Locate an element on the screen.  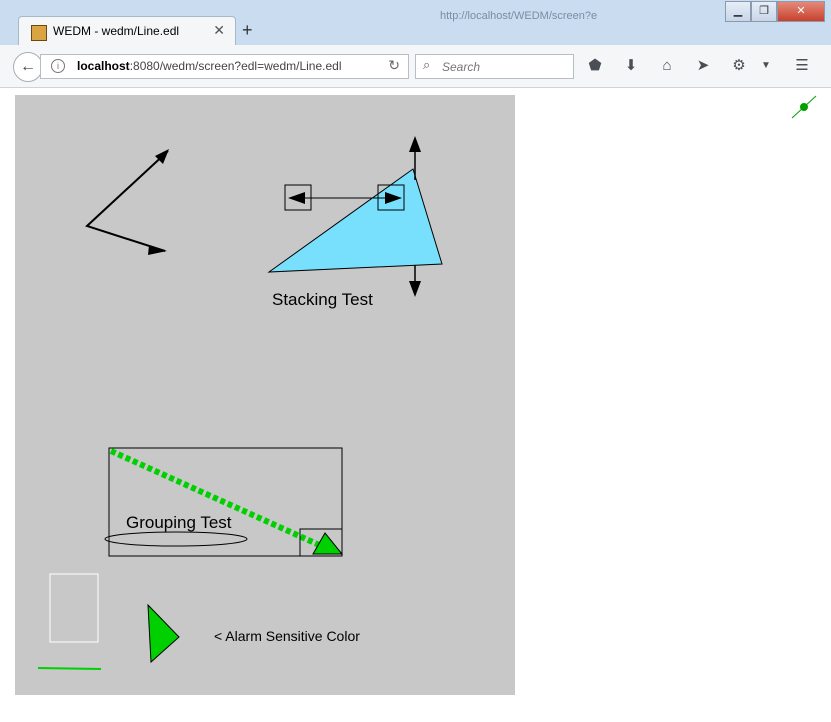
search-placeholder: Search is located at coordinates (461, 67).